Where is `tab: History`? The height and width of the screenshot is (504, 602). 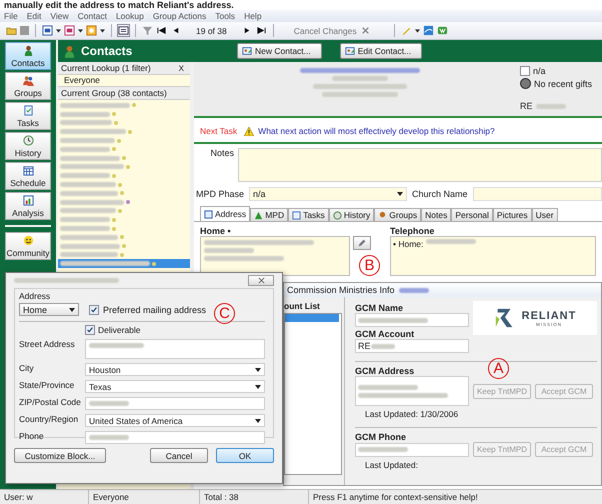
tab: History is located at coordinates (351, 214).